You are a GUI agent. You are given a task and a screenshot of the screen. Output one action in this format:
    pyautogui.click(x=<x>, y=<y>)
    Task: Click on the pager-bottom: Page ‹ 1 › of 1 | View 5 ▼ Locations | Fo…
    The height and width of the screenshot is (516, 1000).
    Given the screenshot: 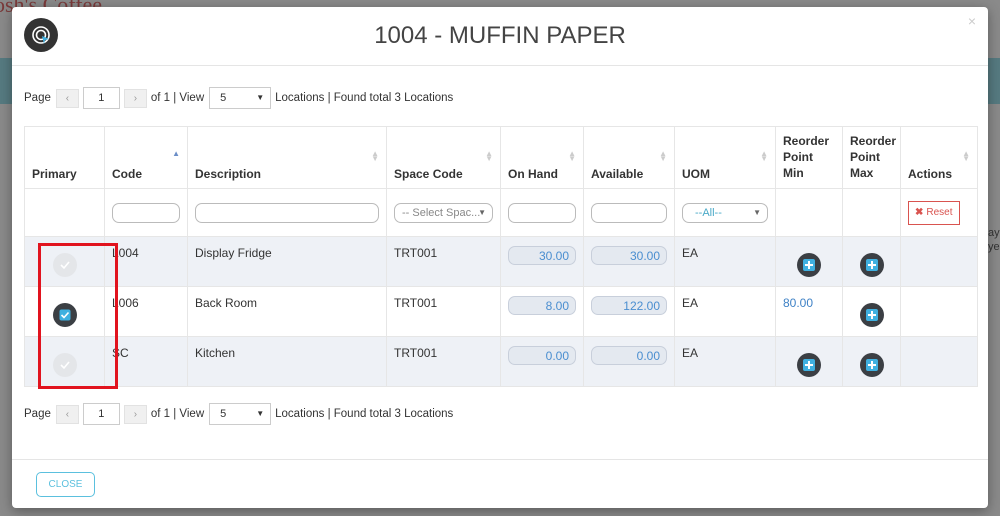 What is the action you would take?
    pyautogui.click(x=238, y=414)
    